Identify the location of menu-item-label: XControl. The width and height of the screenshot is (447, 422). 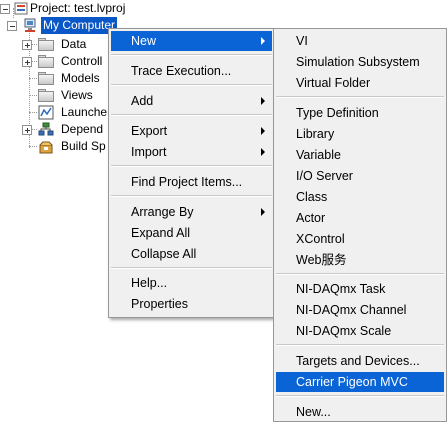
(320, 239).